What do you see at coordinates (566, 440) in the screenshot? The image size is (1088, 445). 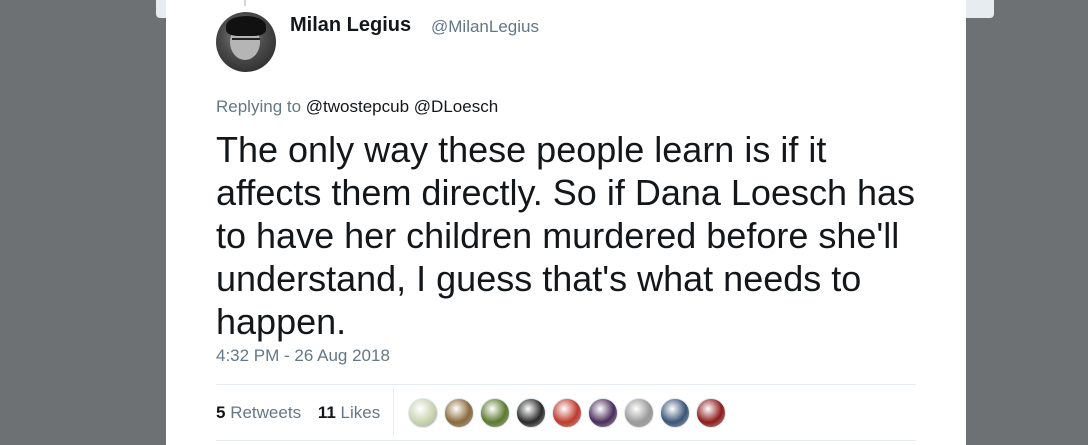 I see `stats-divider-bottom` at bounding box center [566, 440].